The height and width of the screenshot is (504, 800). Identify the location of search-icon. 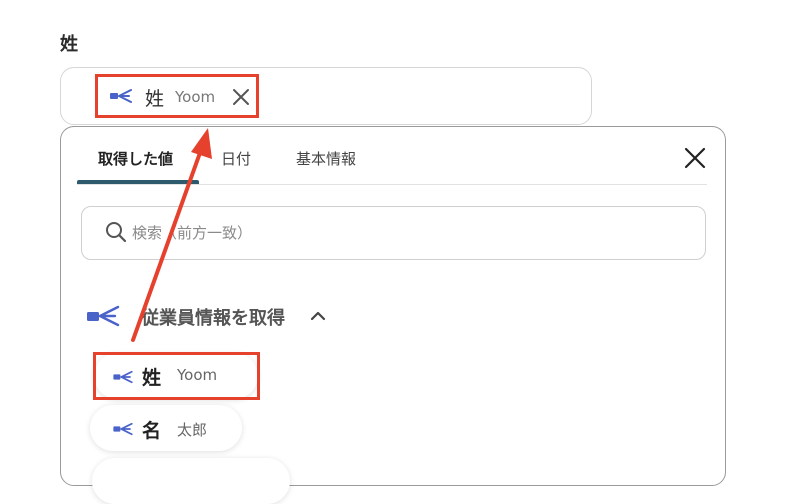
(116, 232).